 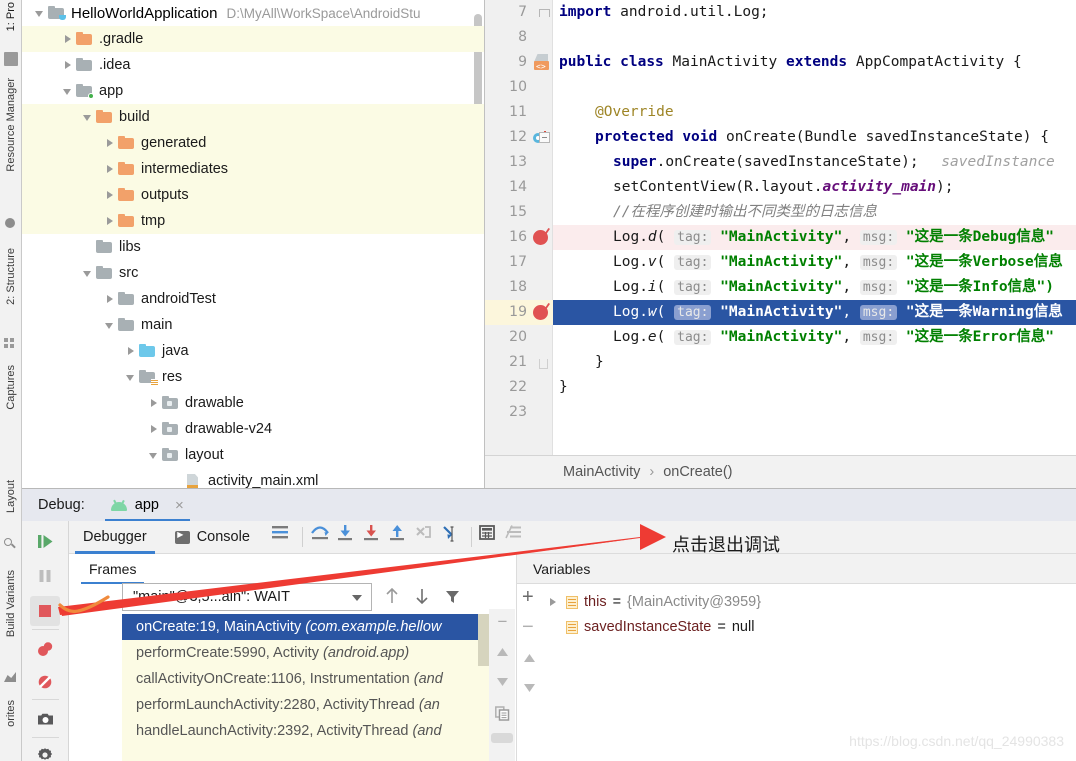 What do you see at coordinates (179, 505) in the screenshot?
I see `close-icon: ×` at bounding box center [179, 505].